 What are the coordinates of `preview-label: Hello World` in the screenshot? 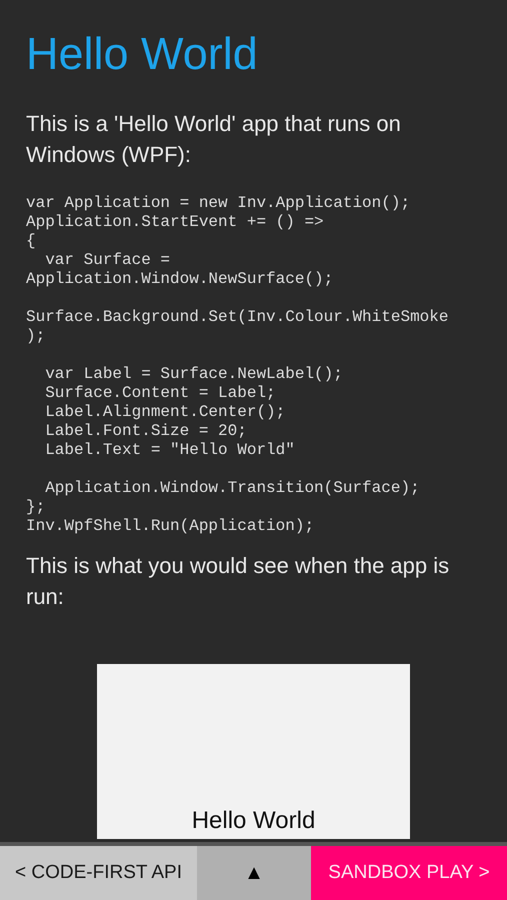 It's located at (254, 821).